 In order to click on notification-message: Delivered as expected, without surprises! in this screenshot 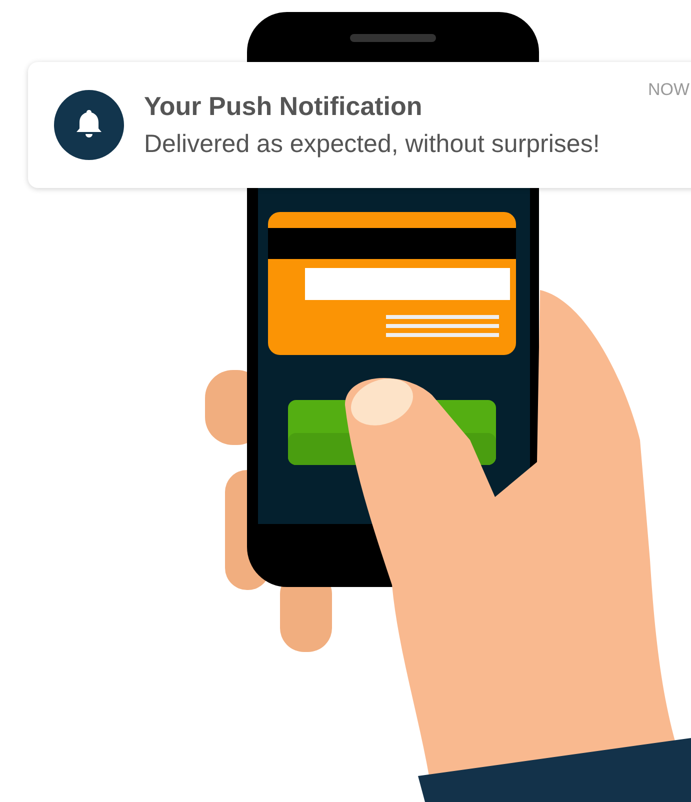, I will do `click(372, 144)`.